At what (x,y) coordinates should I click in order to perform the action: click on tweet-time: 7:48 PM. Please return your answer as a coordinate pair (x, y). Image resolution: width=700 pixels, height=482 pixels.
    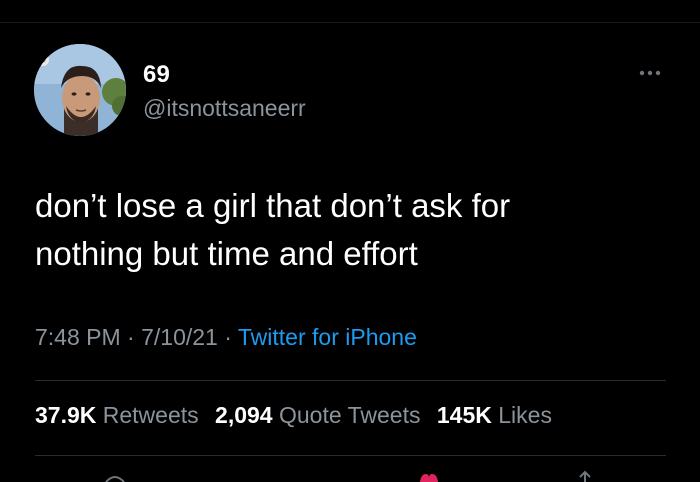
    Looking at the image, I should click on (78, 337).